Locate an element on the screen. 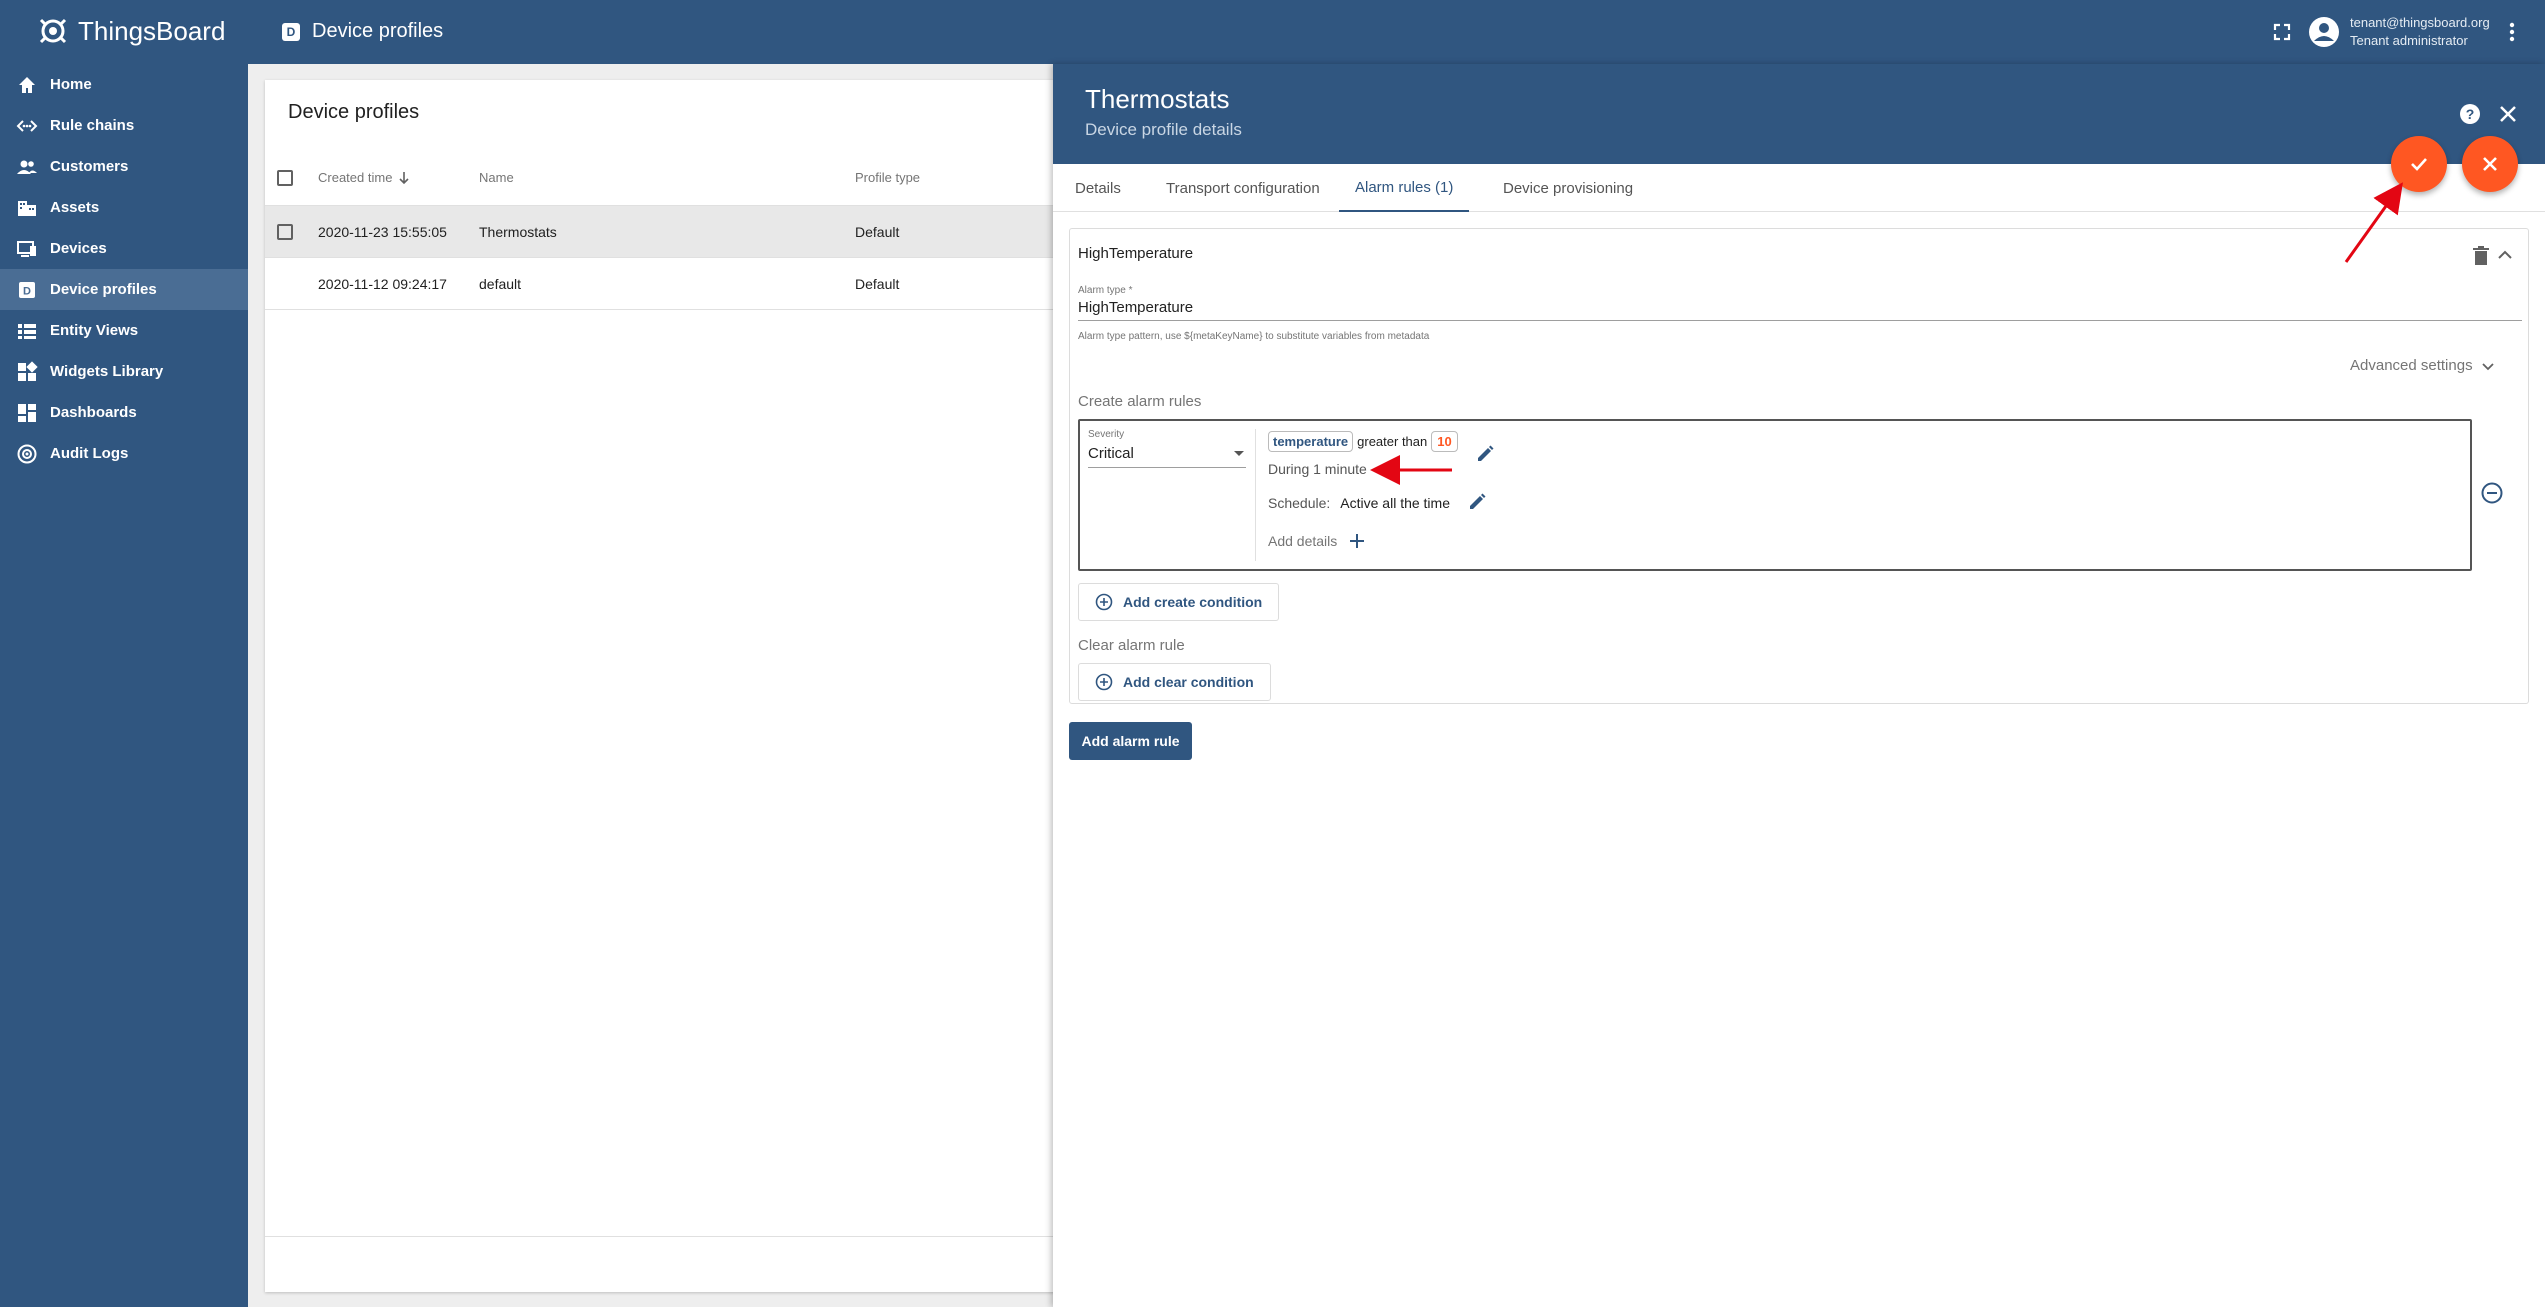 The image size is (2545, 1307). alarm-type-label: Alarm type * is located at coordinates (1105, 290).